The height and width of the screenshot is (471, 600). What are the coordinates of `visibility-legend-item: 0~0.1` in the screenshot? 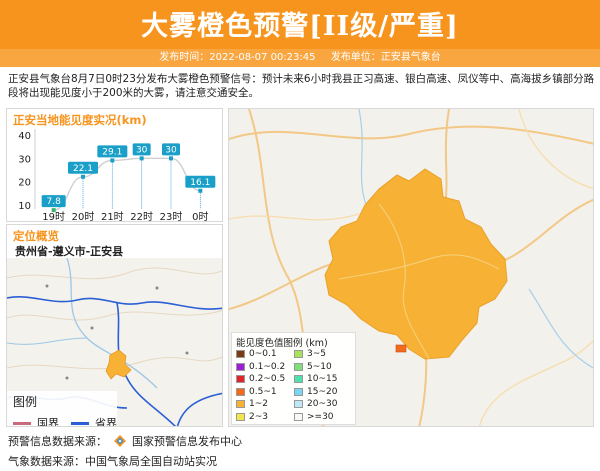 It's located at (256, 354).